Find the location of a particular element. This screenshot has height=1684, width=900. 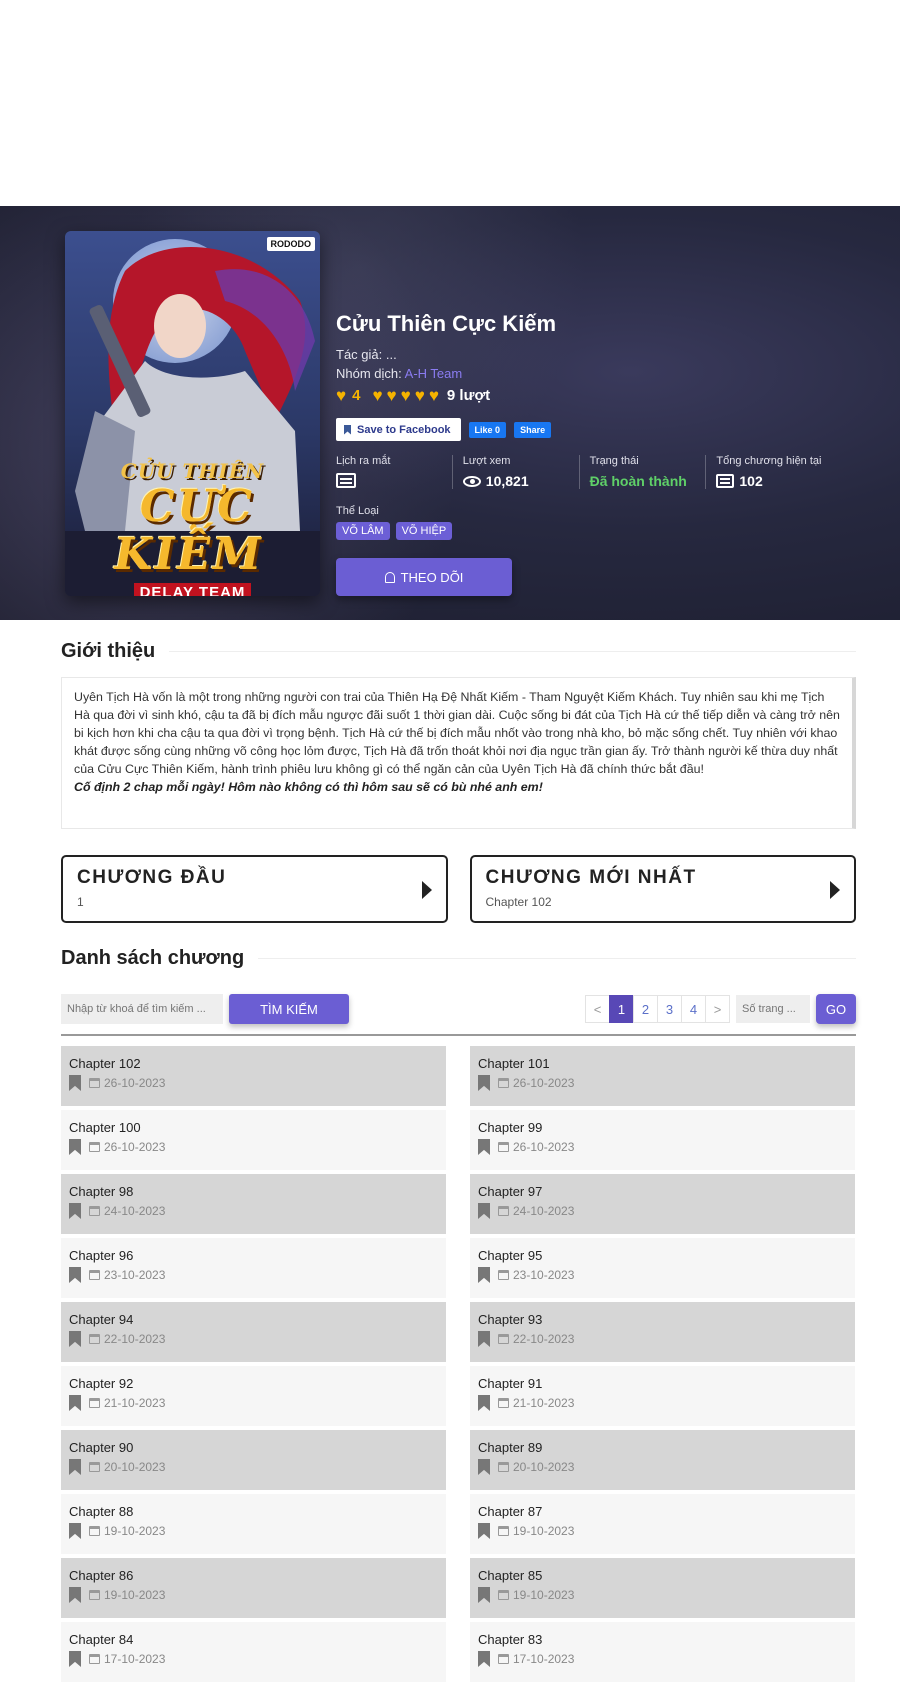

list-item: Chapter 91 21-10-2023 is located at coordinates (662, 1396).